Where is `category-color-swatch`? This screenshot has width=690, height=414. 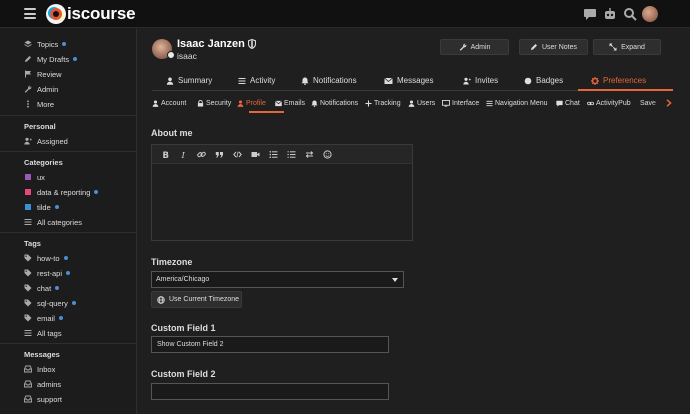 category-color-swatch is located at coordinates (28, 207).